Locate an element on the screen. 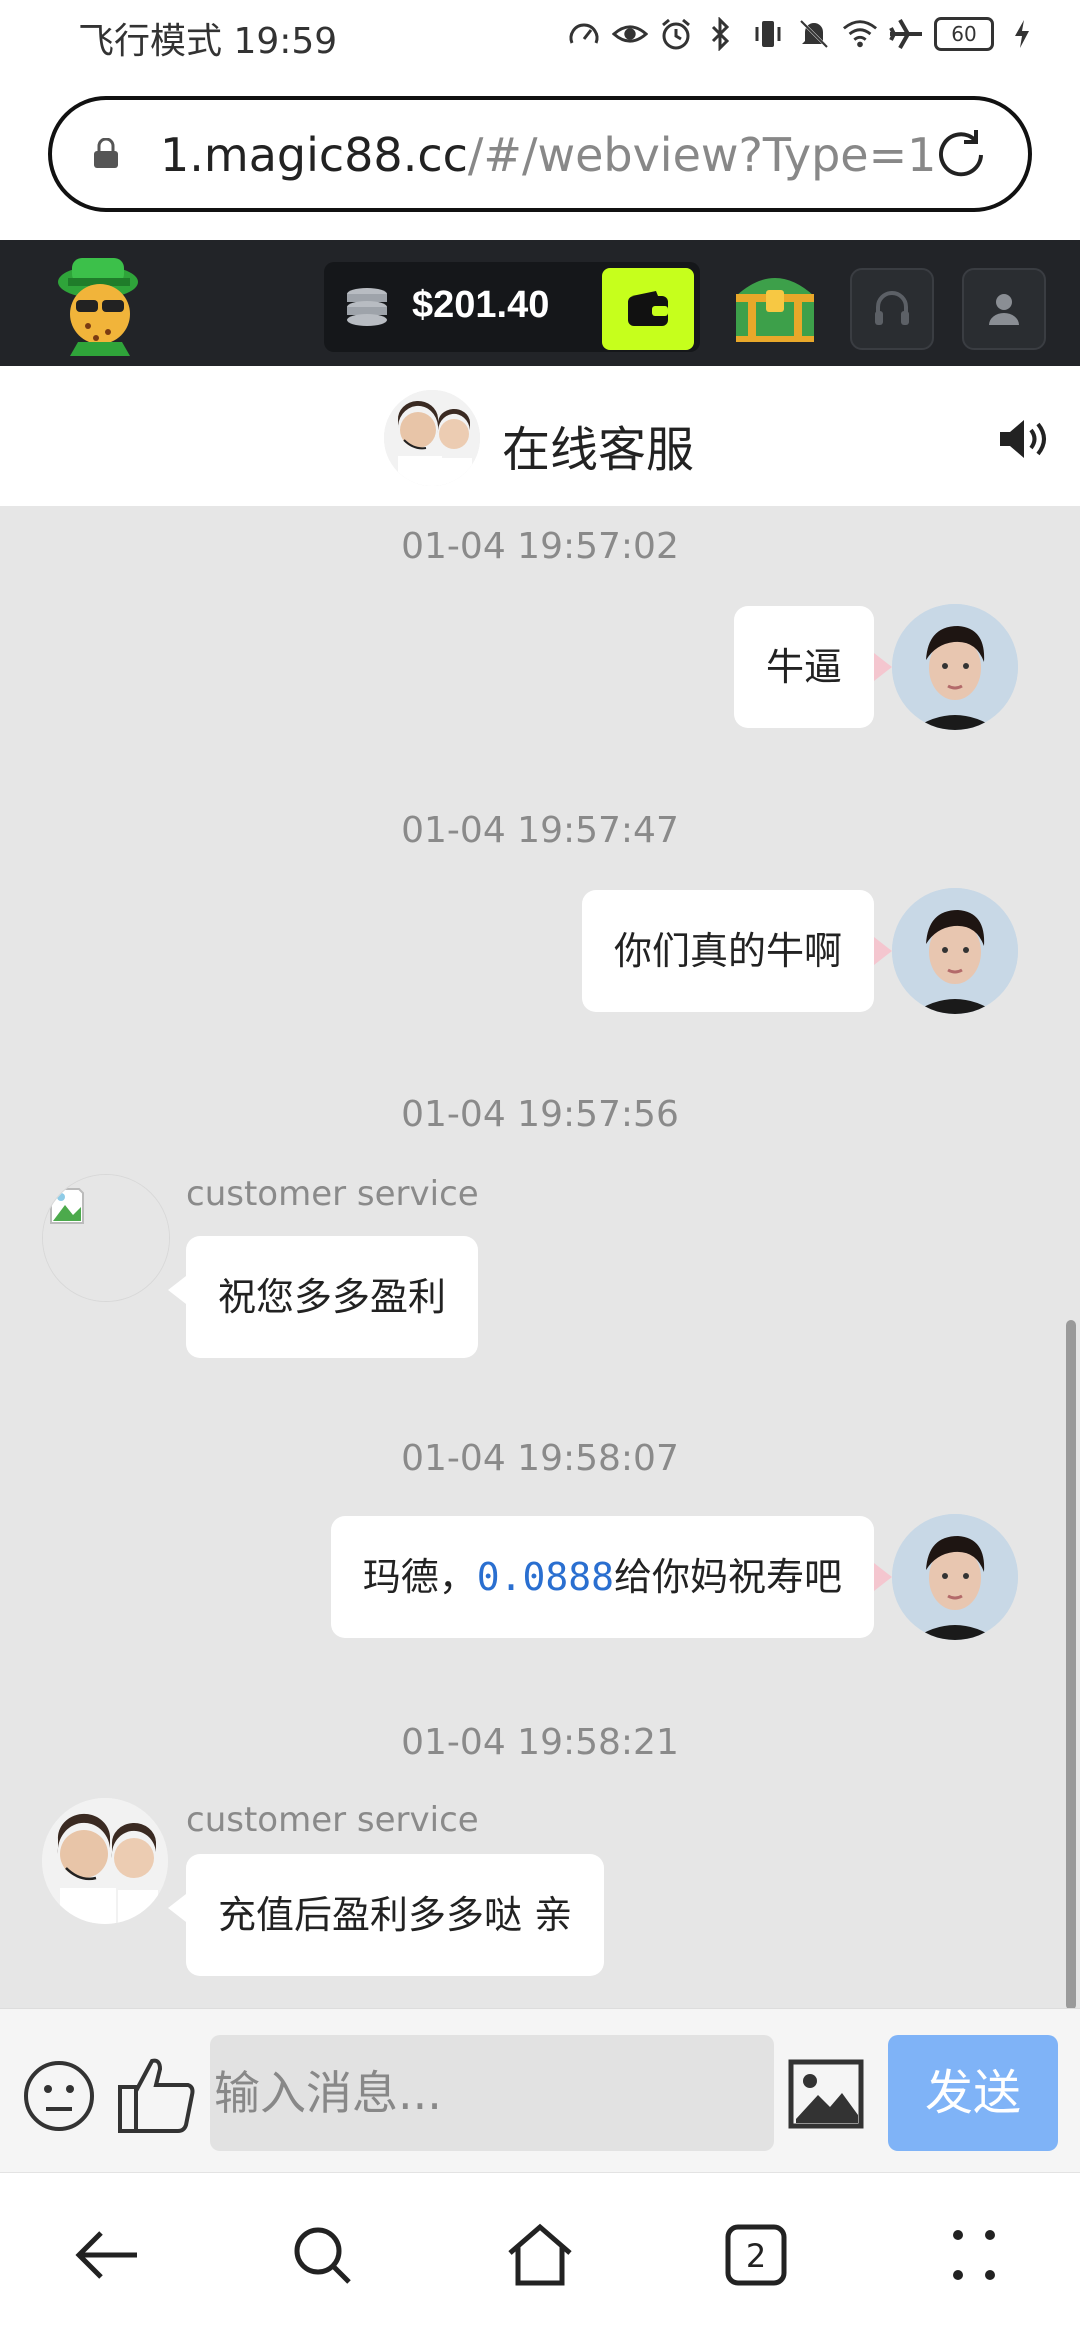  status-time: 飞行模式 19:59 is located at coordinates (208, 41).